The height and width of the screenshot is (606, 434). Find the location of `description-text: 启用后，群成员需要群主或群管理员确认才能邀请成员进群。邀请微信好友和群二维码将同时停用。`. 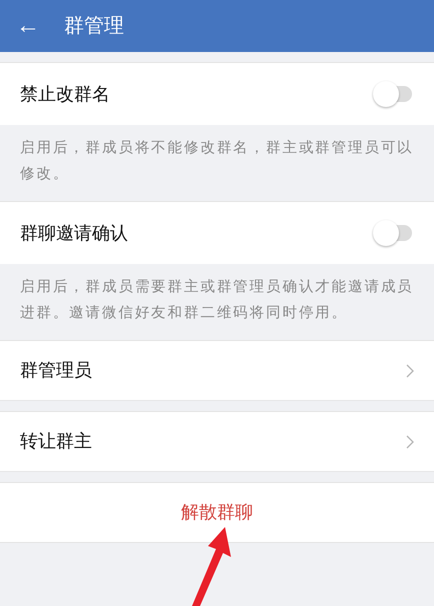

description-text: 启用后，群成员需要群主或群管理员确认才能邀请成员进群。邀请微信好友和群二维码将同时停用。 is located at coordinates (217, 300).